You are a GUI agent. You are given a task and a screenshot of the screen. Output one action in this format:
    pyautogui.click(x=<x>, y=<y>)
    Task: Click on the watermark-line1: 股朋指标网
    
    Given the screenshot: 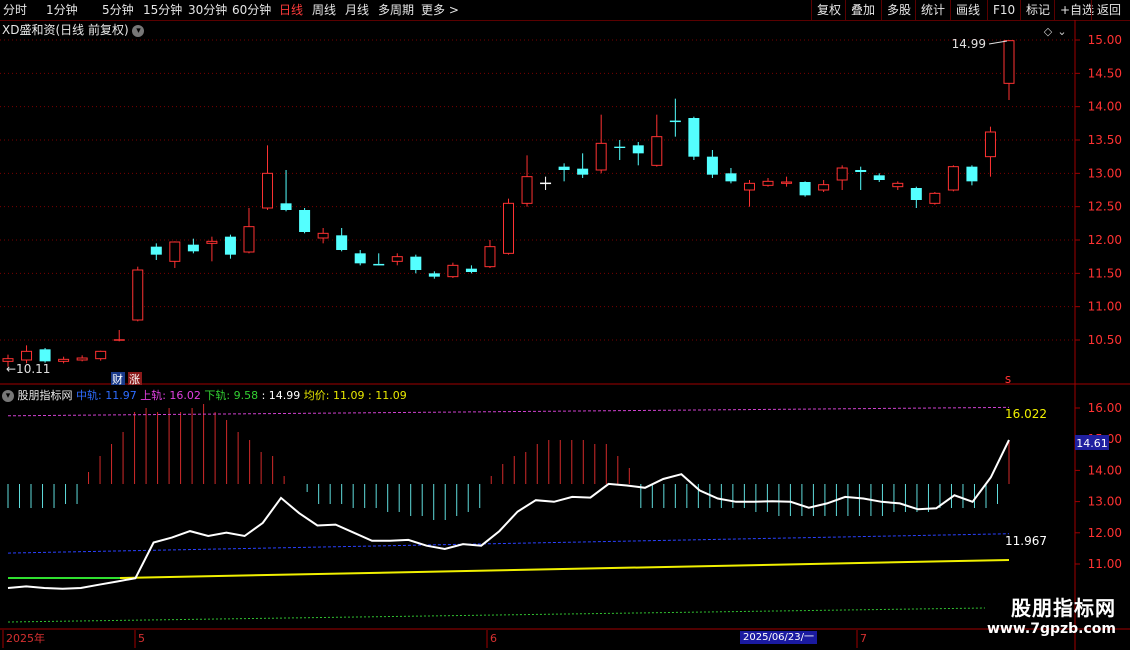 What is the action you would take?
    pyautogui.click(x=1063, y=608)
    